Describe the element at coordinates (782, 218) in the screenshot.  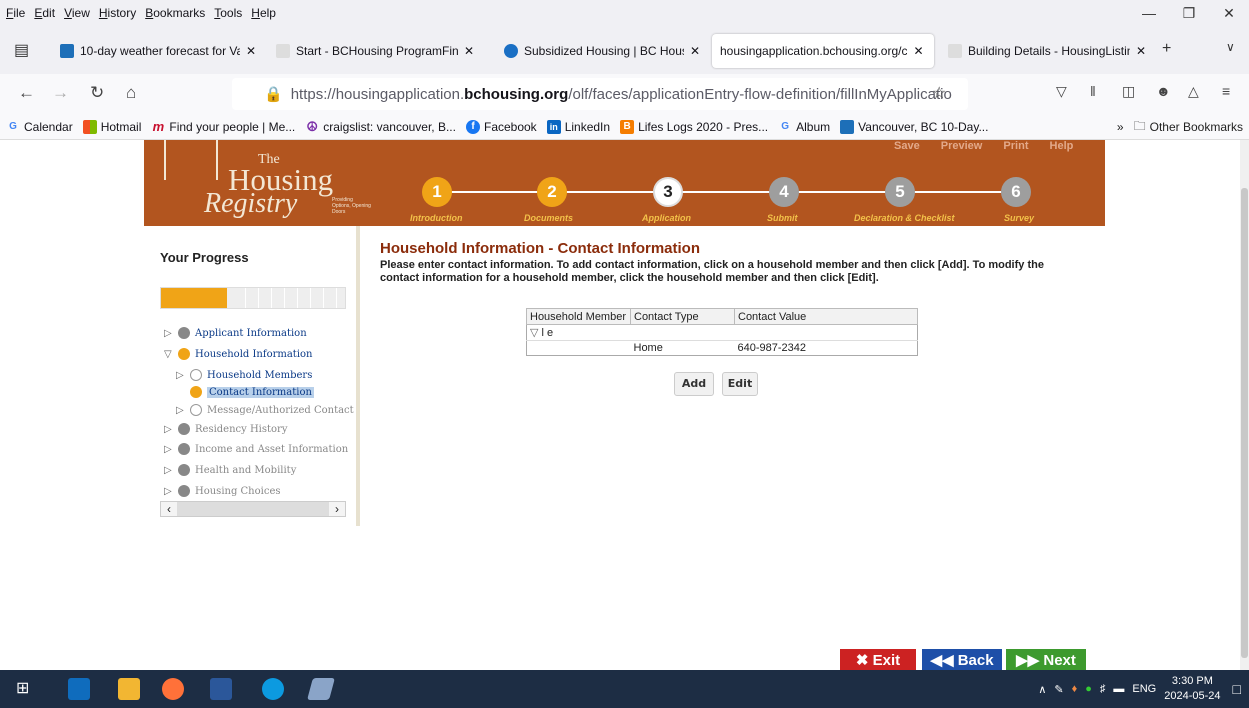
I see `step-4-label: Submit` at that location.